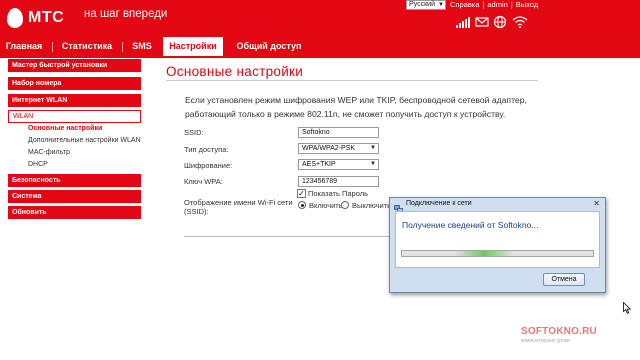 The width and height of the screenshot is (640, 360). I want to click on sidebar-item-system: Система, so click(74, 196).